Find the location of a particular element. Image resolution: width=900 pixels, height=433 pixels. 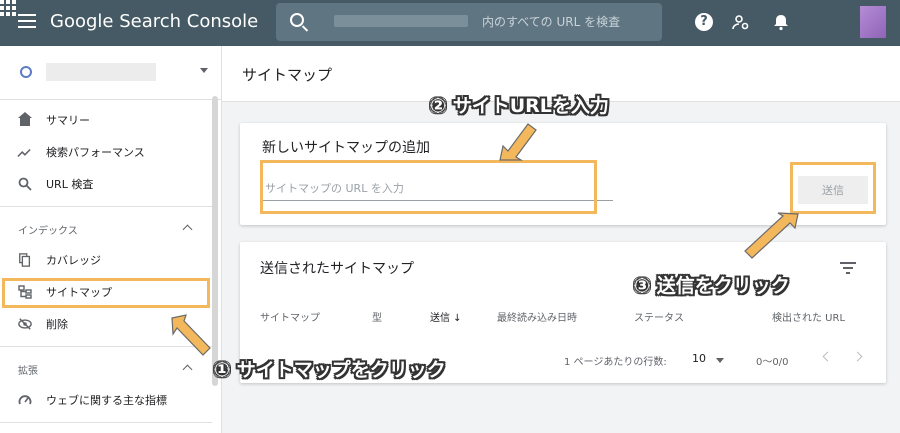

annotation-step1: ① サイトマップをクリック is located at coordinates (330, 370).